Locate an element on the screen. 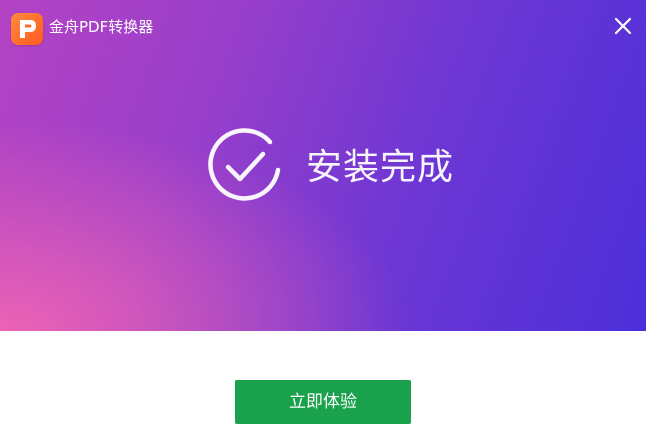  close-button is located at coordinates (623, 26).